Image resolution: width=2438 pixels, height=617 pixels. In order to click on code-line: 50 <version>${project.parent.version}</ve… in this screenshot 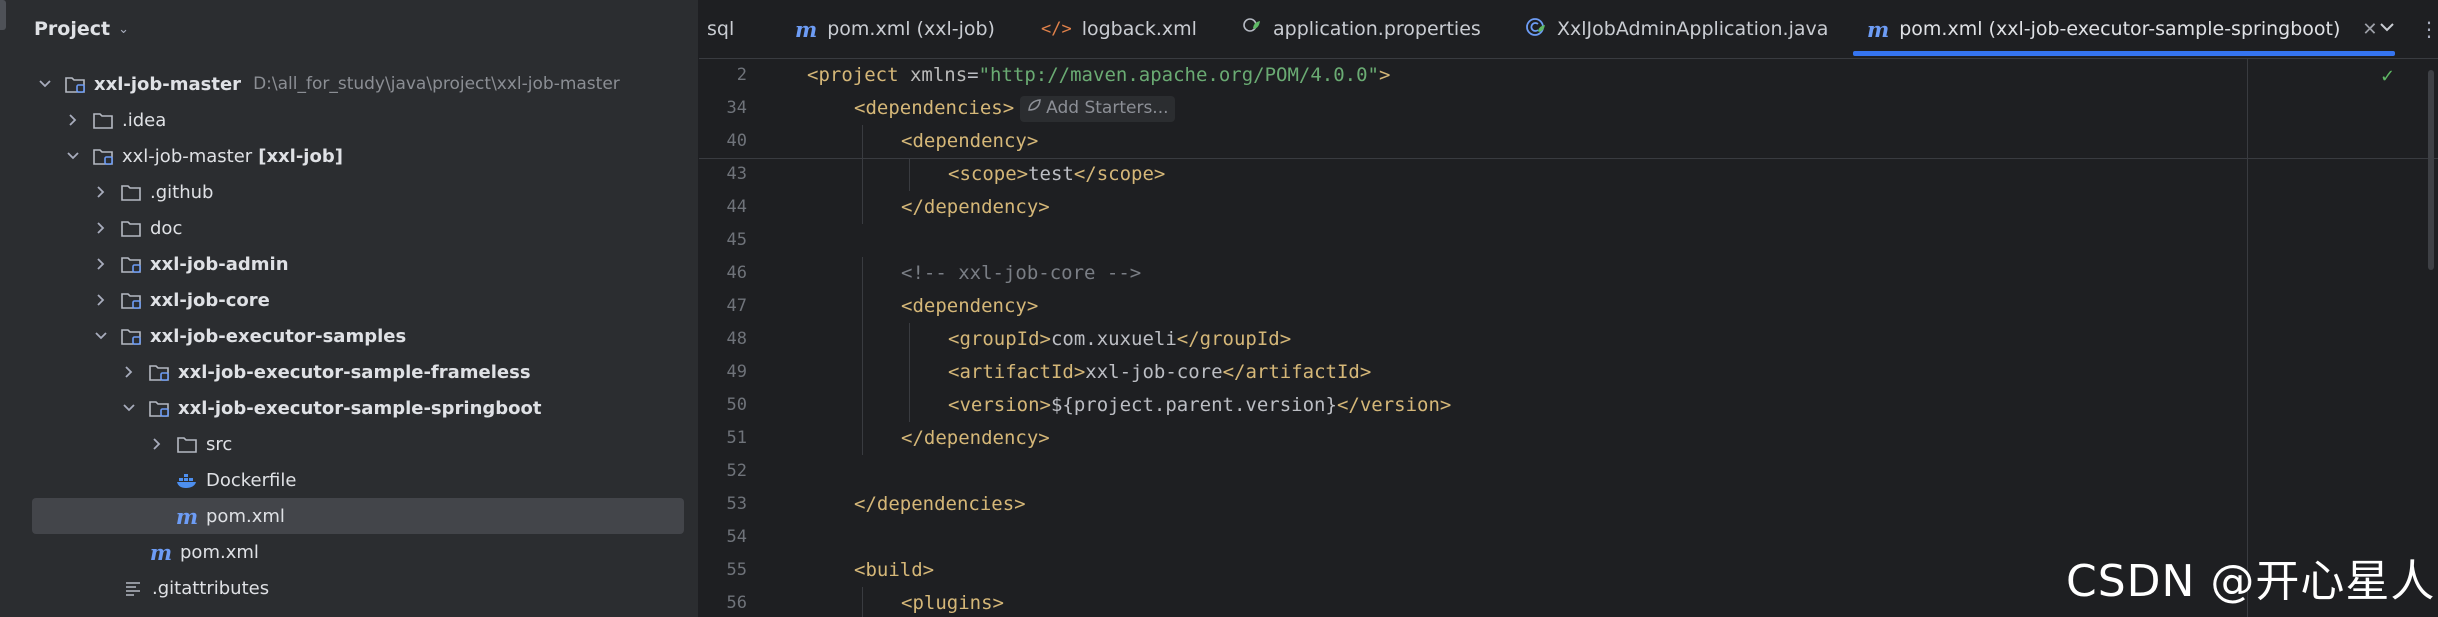, I will do `click(1568, 405)`.